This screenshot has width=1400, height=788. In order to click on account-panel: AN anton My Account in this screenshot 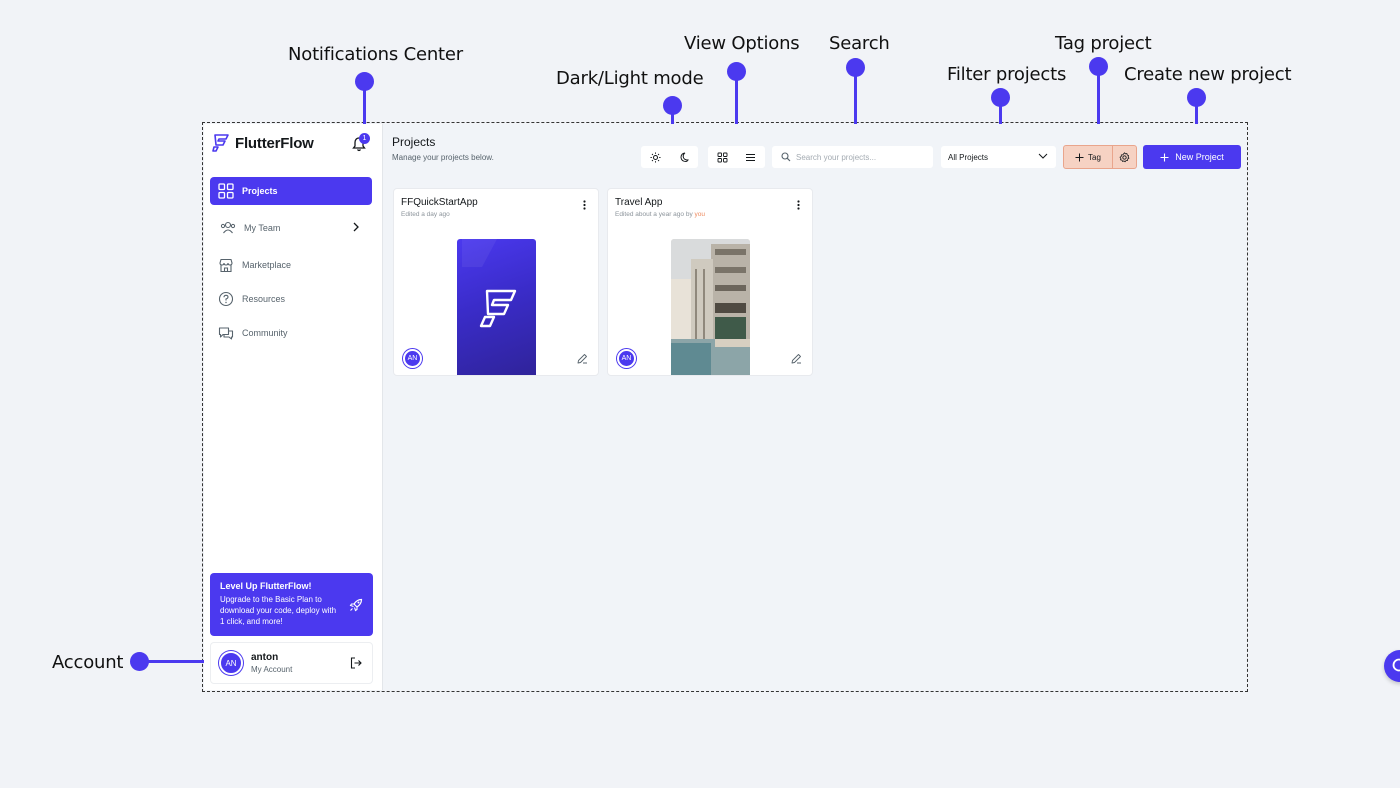, I will do `click(291, 663)`.